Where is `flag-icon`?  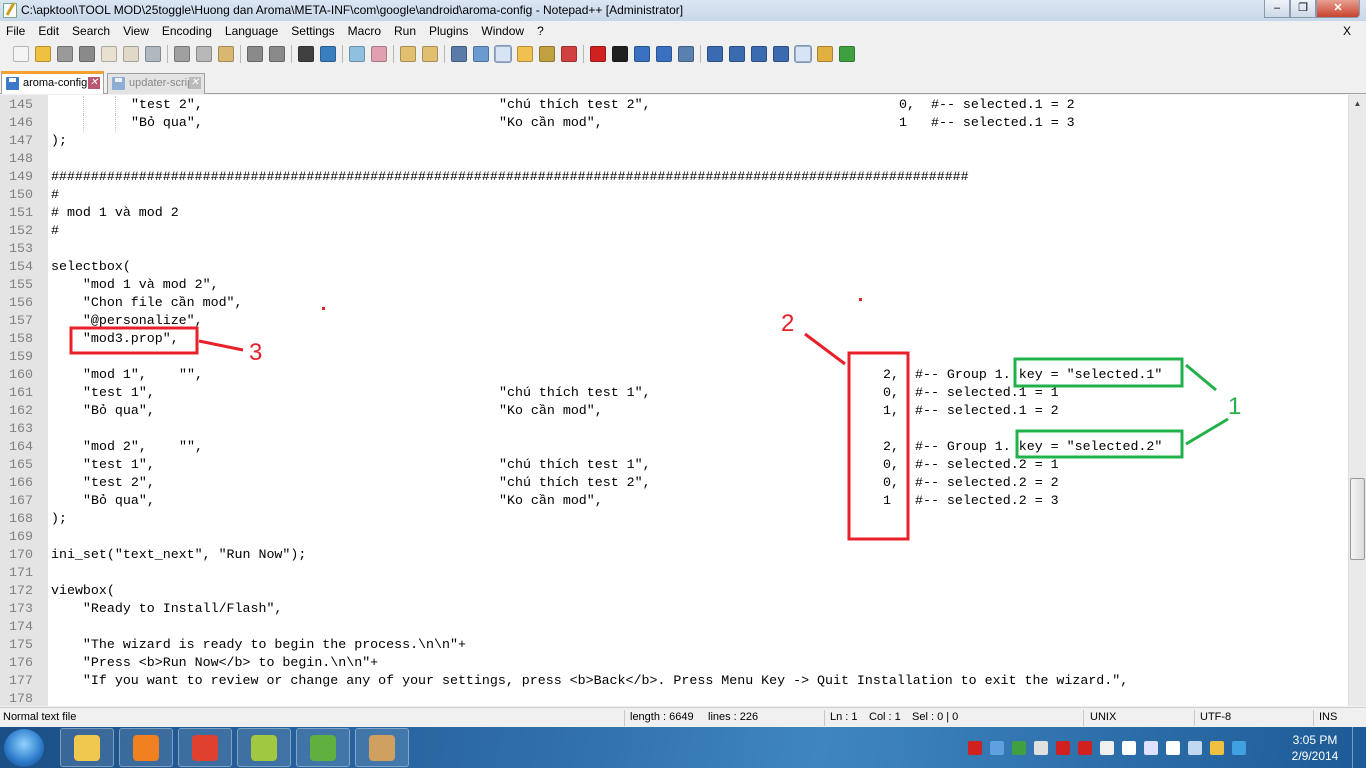
flag-icon is located at coordinates (1041, 748).